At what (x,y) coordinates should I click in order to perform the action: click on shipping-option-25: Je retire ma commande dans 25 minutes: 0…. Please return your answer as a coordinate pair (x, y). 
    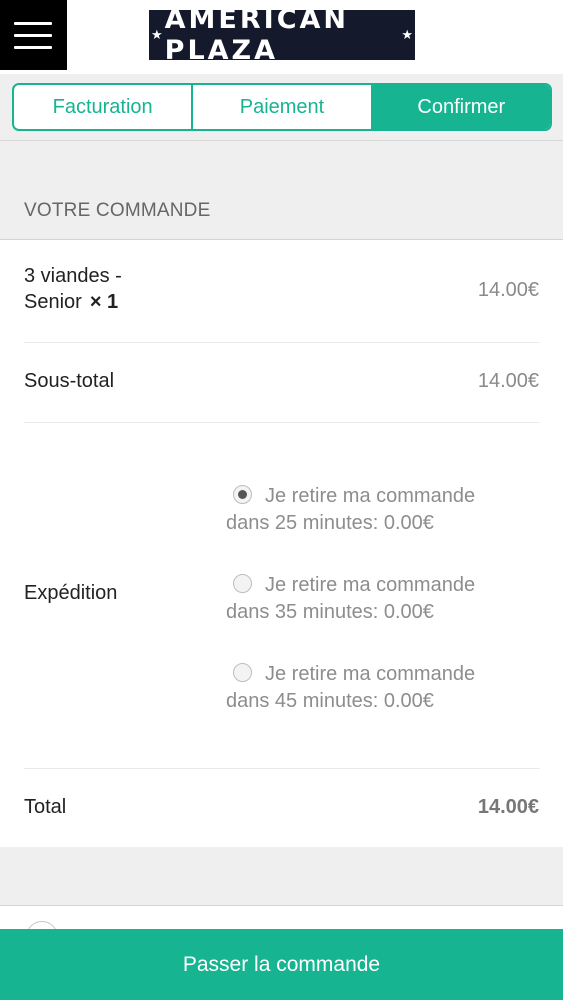
    Looking at the image, I should click on (376, 510).